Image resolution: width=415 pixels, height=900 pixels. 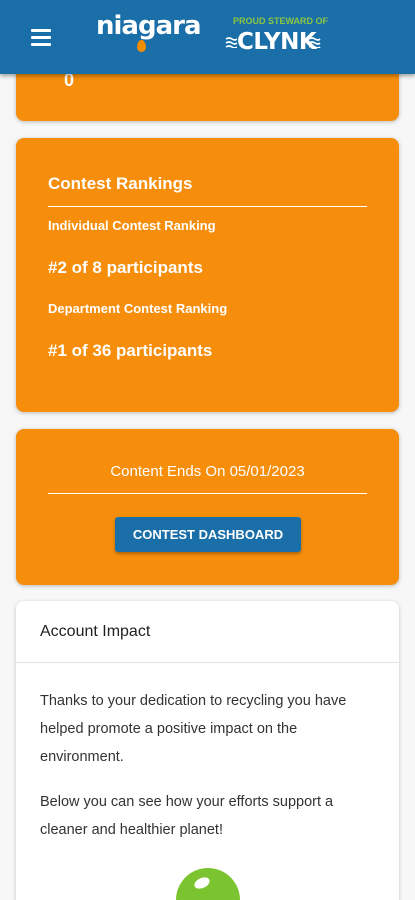 What do you see at coordinates (41, 37) in the screenshot?
I see `hamburger-menu-icon` at bounding box center [41, 37].